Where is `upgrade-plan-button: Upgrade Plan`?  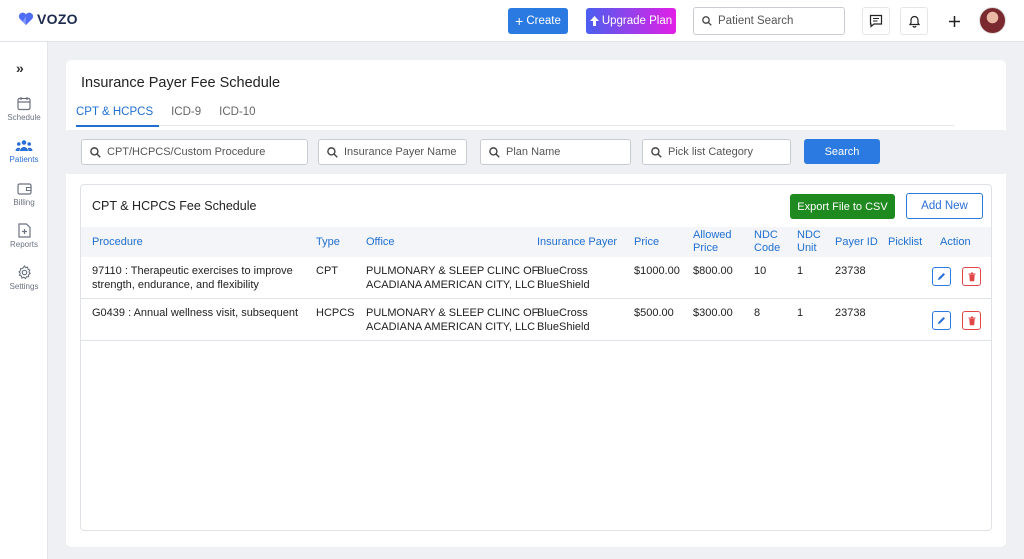
upgrade-plan-button: Upgrade Plan is located at coordinates (631, 21).